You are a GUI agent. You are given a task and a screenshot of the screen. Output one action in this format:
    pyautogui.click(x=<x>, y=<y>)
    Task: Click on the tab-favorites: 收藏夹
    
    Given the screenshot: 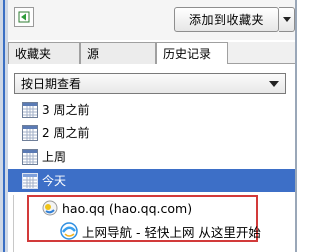 What is the action you would take?
    pyautogui.click(x=44, y=53)
    